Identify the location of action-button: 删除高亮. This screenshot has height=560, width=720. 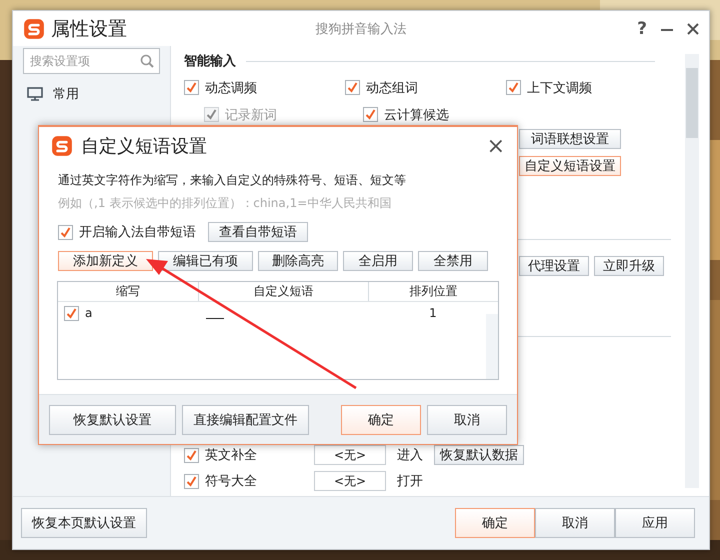
(298, 261).